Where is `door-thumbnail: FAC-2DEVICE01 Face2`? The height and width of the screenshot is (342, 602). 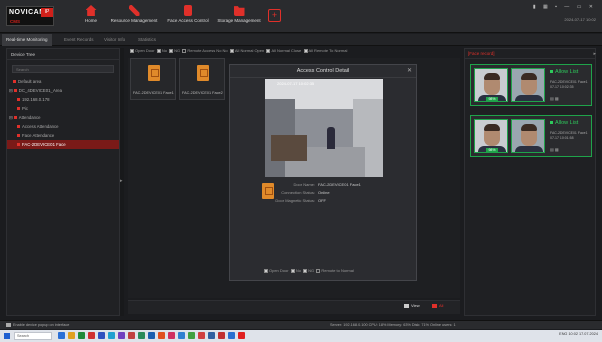
door-thumbnail: FAC-2DEVICE01 Face2 is located at coordinates (202, 79).